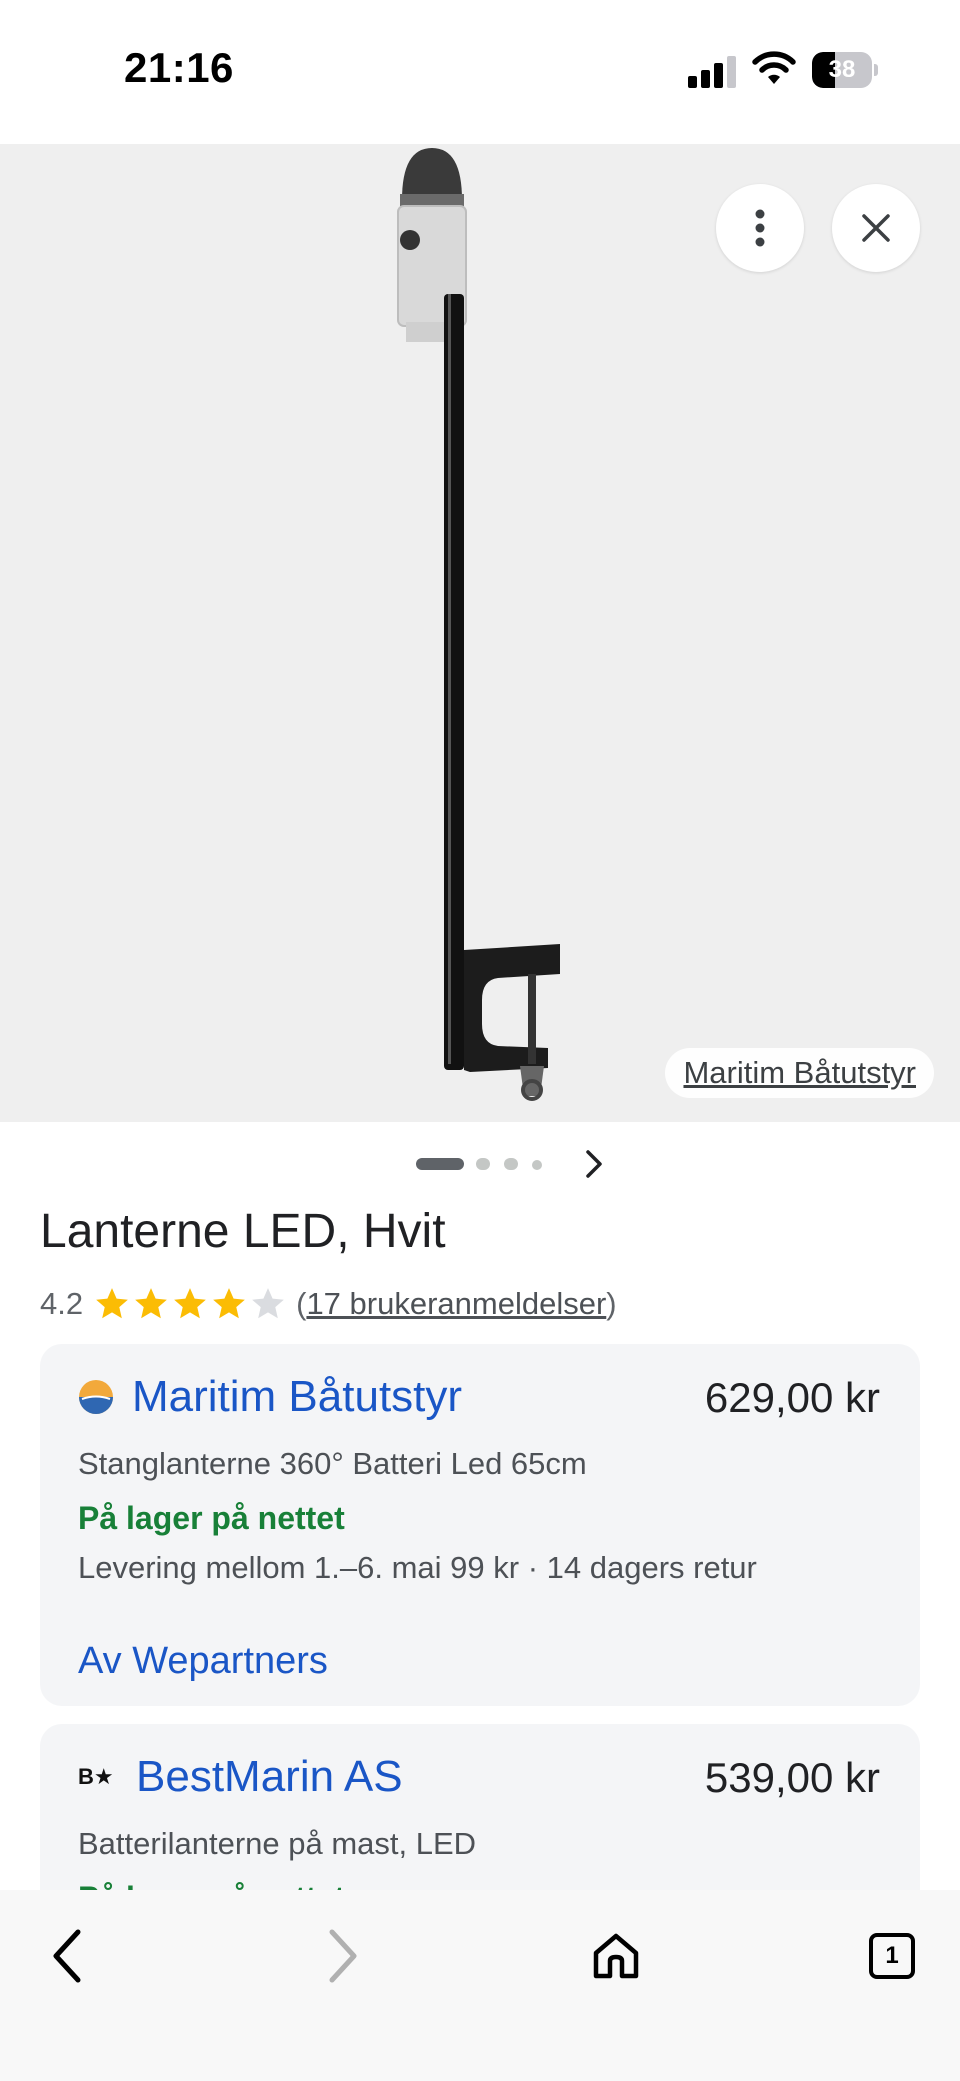 This screenshot has height=2081, width=960. I want to click on merchant: B★ BestMarin AS, so click(240, 1777).